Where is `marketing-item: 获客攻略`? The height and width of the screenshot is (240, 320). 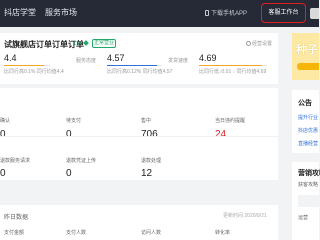
marketing-item: 获客攻略 is located at coordinates (308, 184).